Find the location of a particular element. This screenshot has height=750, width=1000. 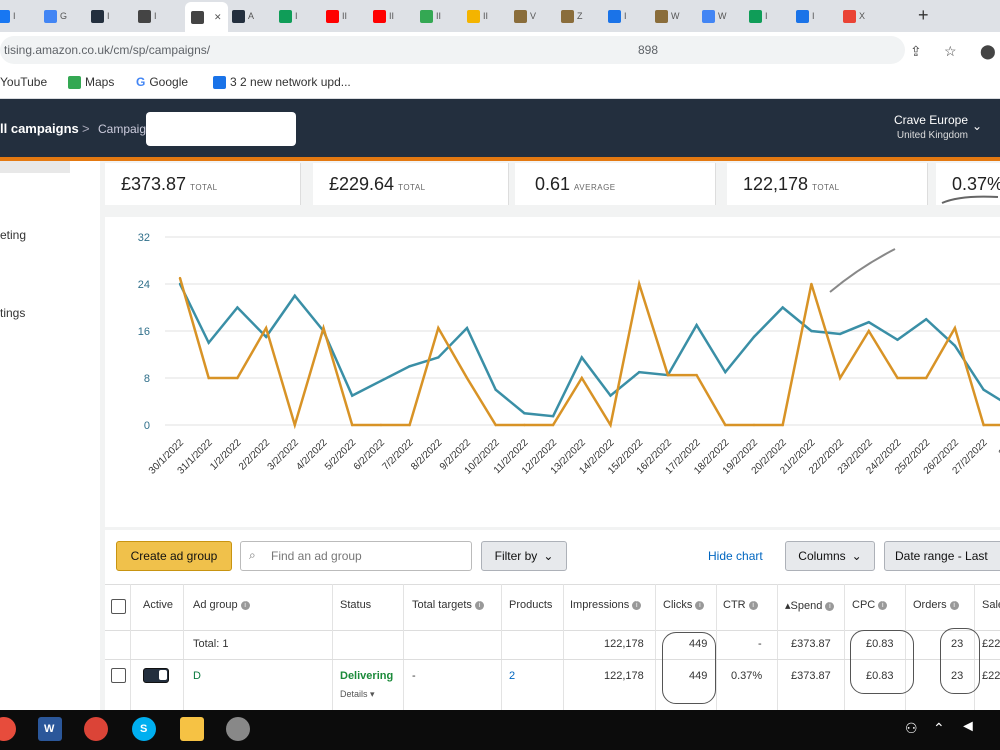

columns-button: Columns ⌄ is located at coordinates (830, 556).